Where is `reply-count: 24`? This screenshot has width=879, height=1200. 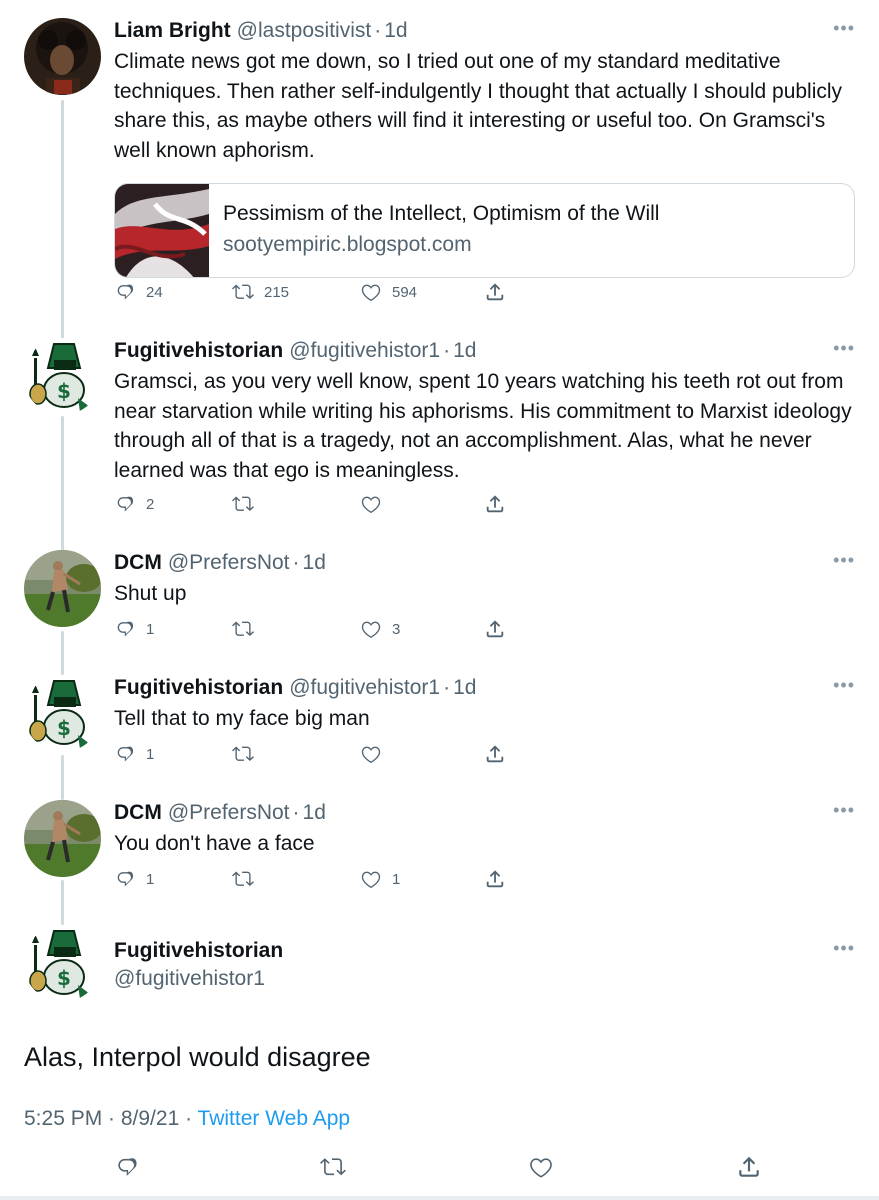
reply-count: 24 is located at coordinates (154, 292).